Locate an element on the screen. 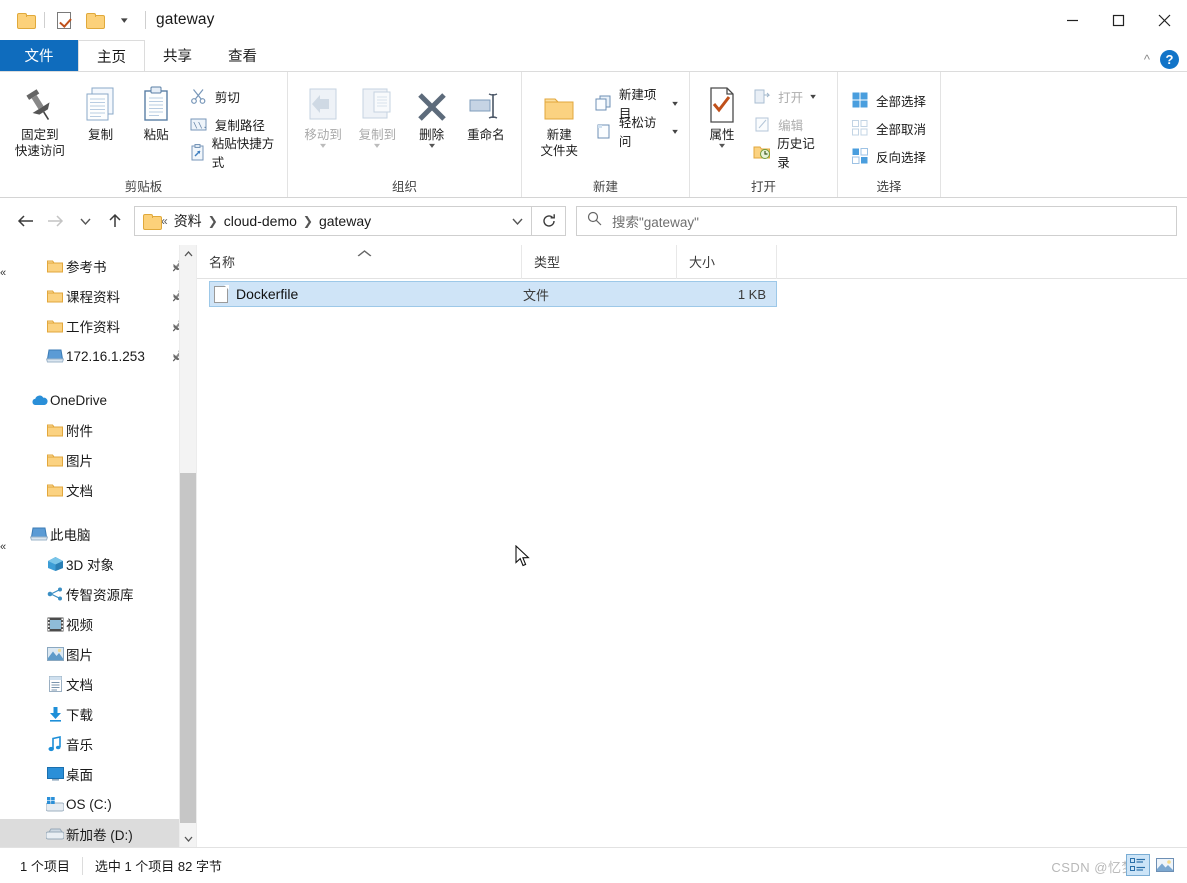 Image resolution: width=1187 pixels, height=883 pixels. copy-path-icon: \\.. is located at coordinates (199, 124).